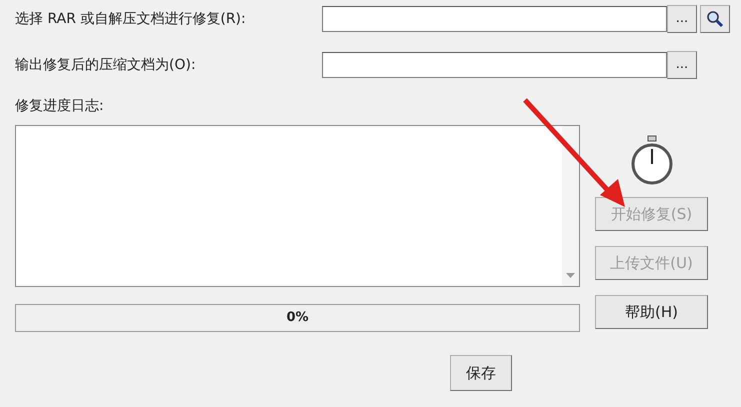 Image resolution: width=741 pixels, height=407 pixels. I want to click on stopwatch-icon, so click(652, 161).